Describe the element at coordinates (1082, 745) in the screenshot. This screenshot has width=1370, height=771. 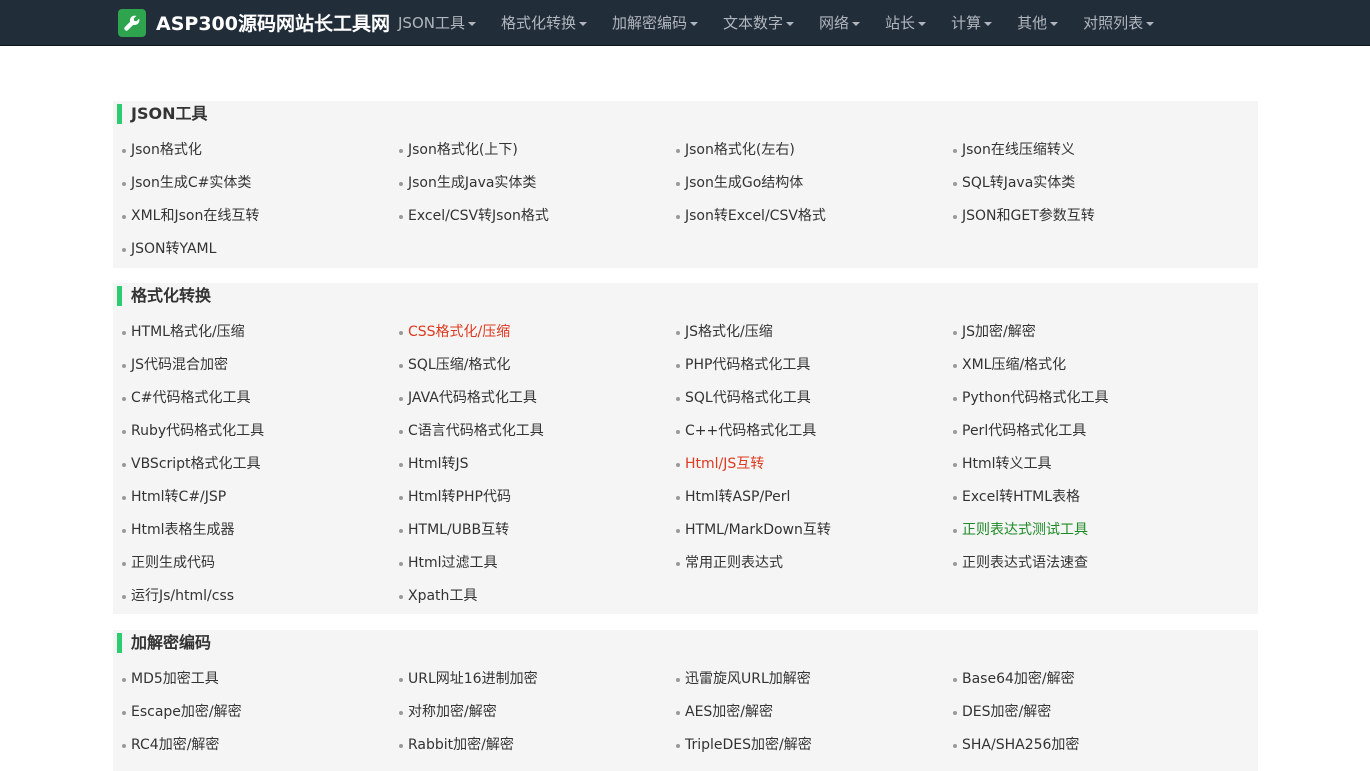
I see `tool-link: SHA/SHA256加密` at that location.